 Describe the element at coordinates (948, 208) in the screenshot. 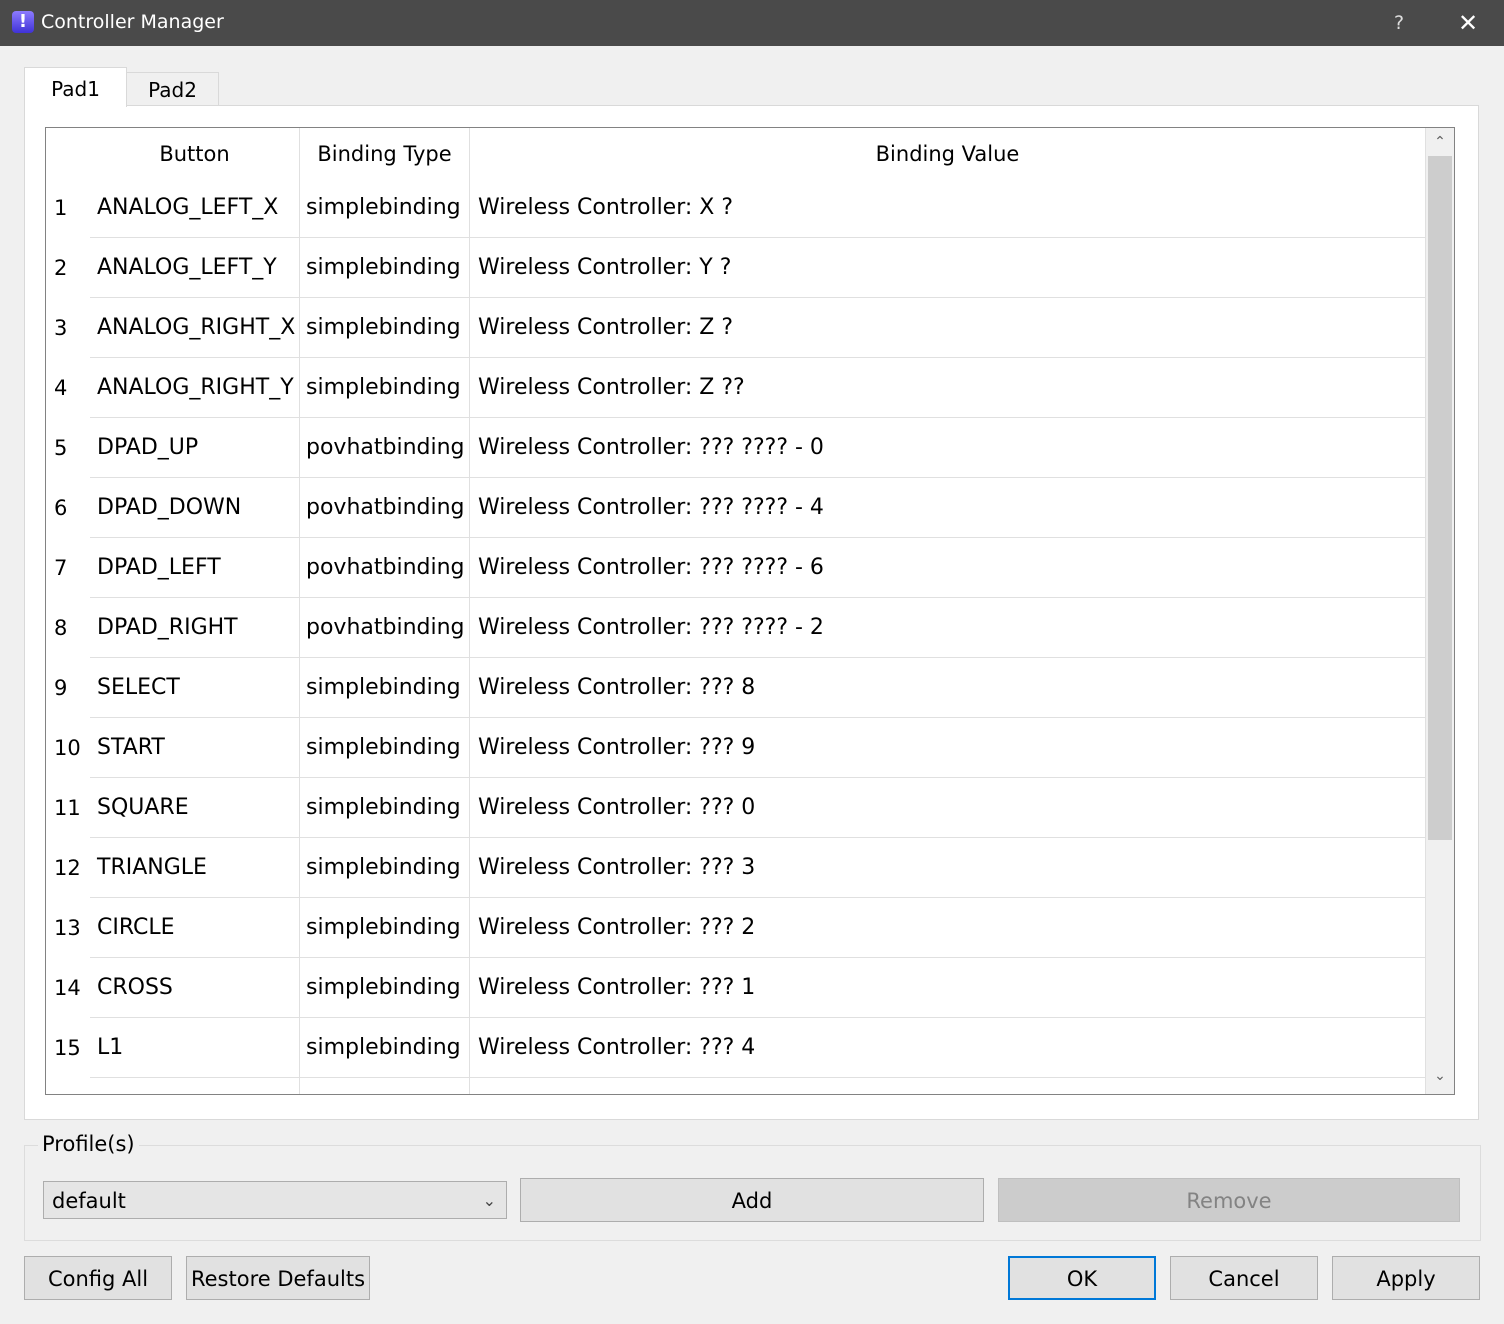

I see `binding-value-cell: Wireless Controller: X ?` at that location.